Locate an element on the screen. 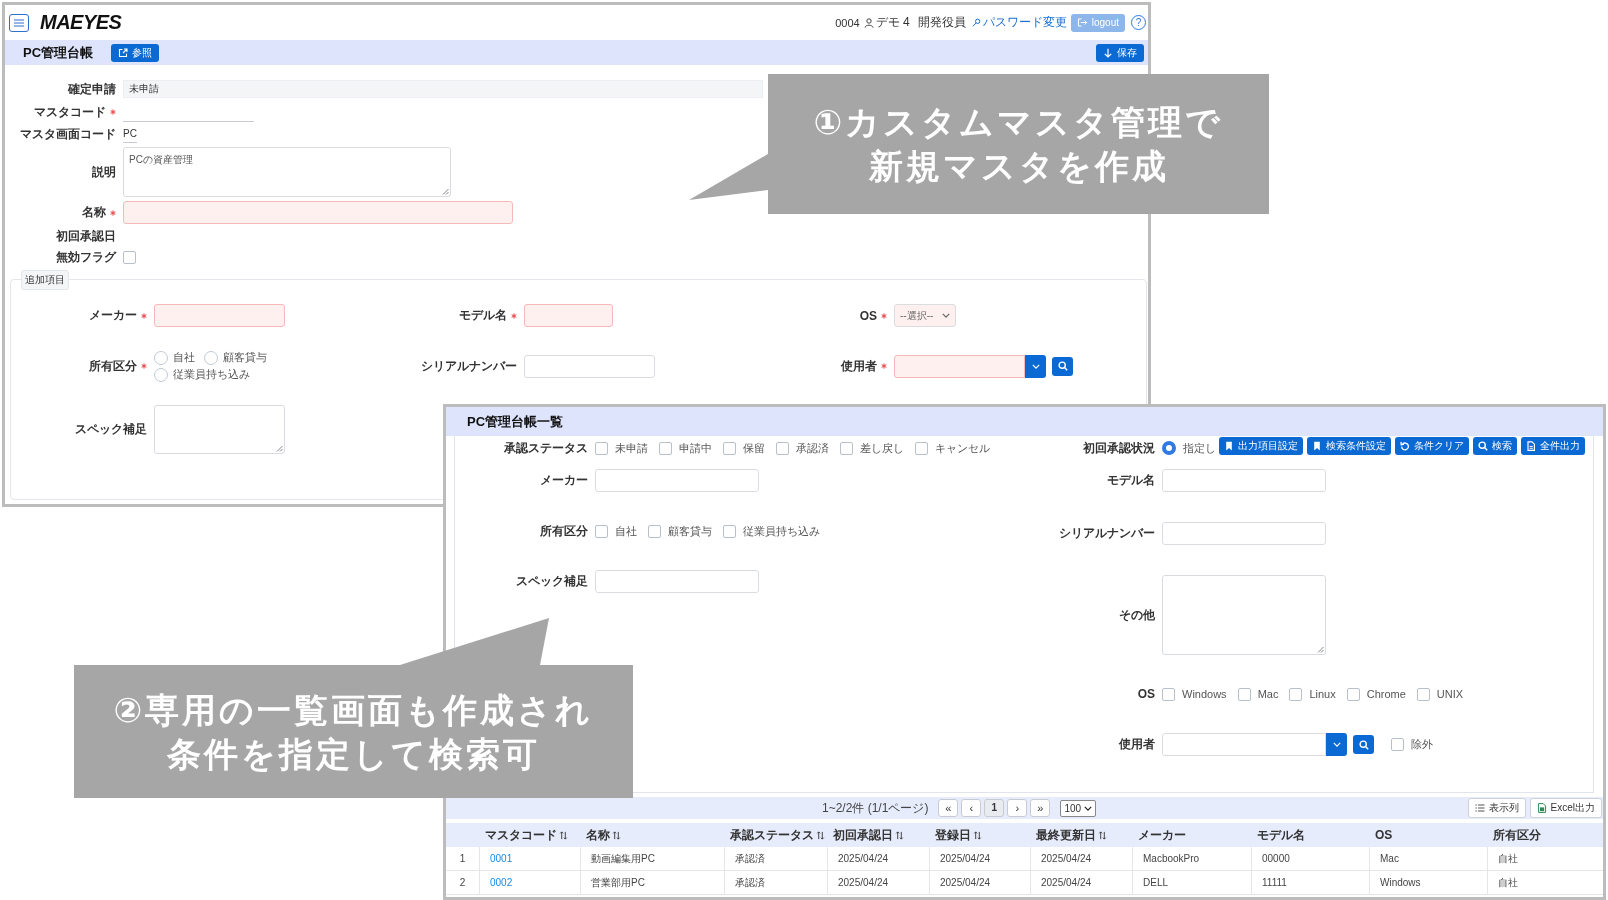  user-role: 開発役員 is located at coordinates (941, 22).